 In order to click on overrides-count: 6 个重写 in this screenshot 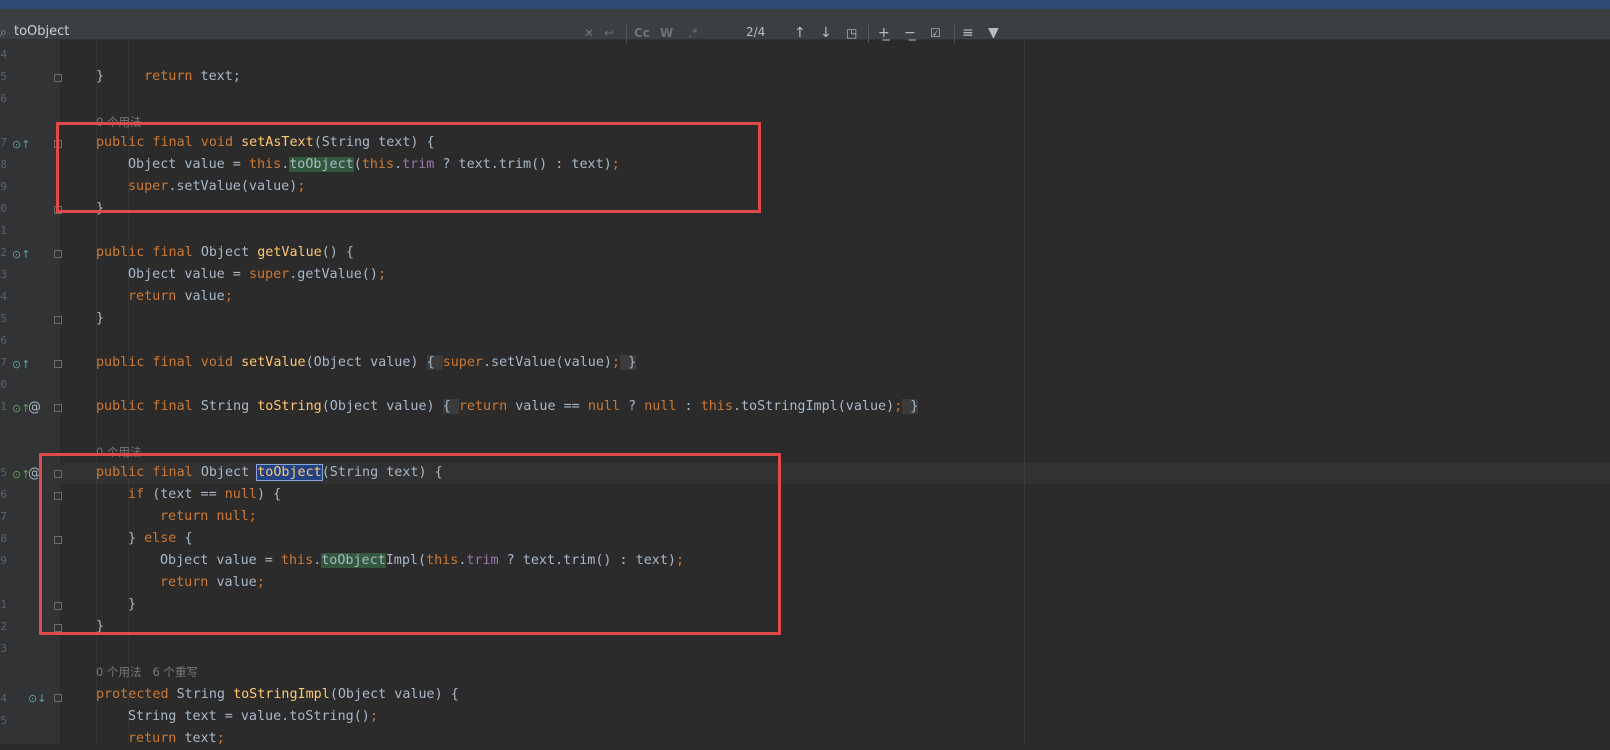, I will do `click(174, 672)`.